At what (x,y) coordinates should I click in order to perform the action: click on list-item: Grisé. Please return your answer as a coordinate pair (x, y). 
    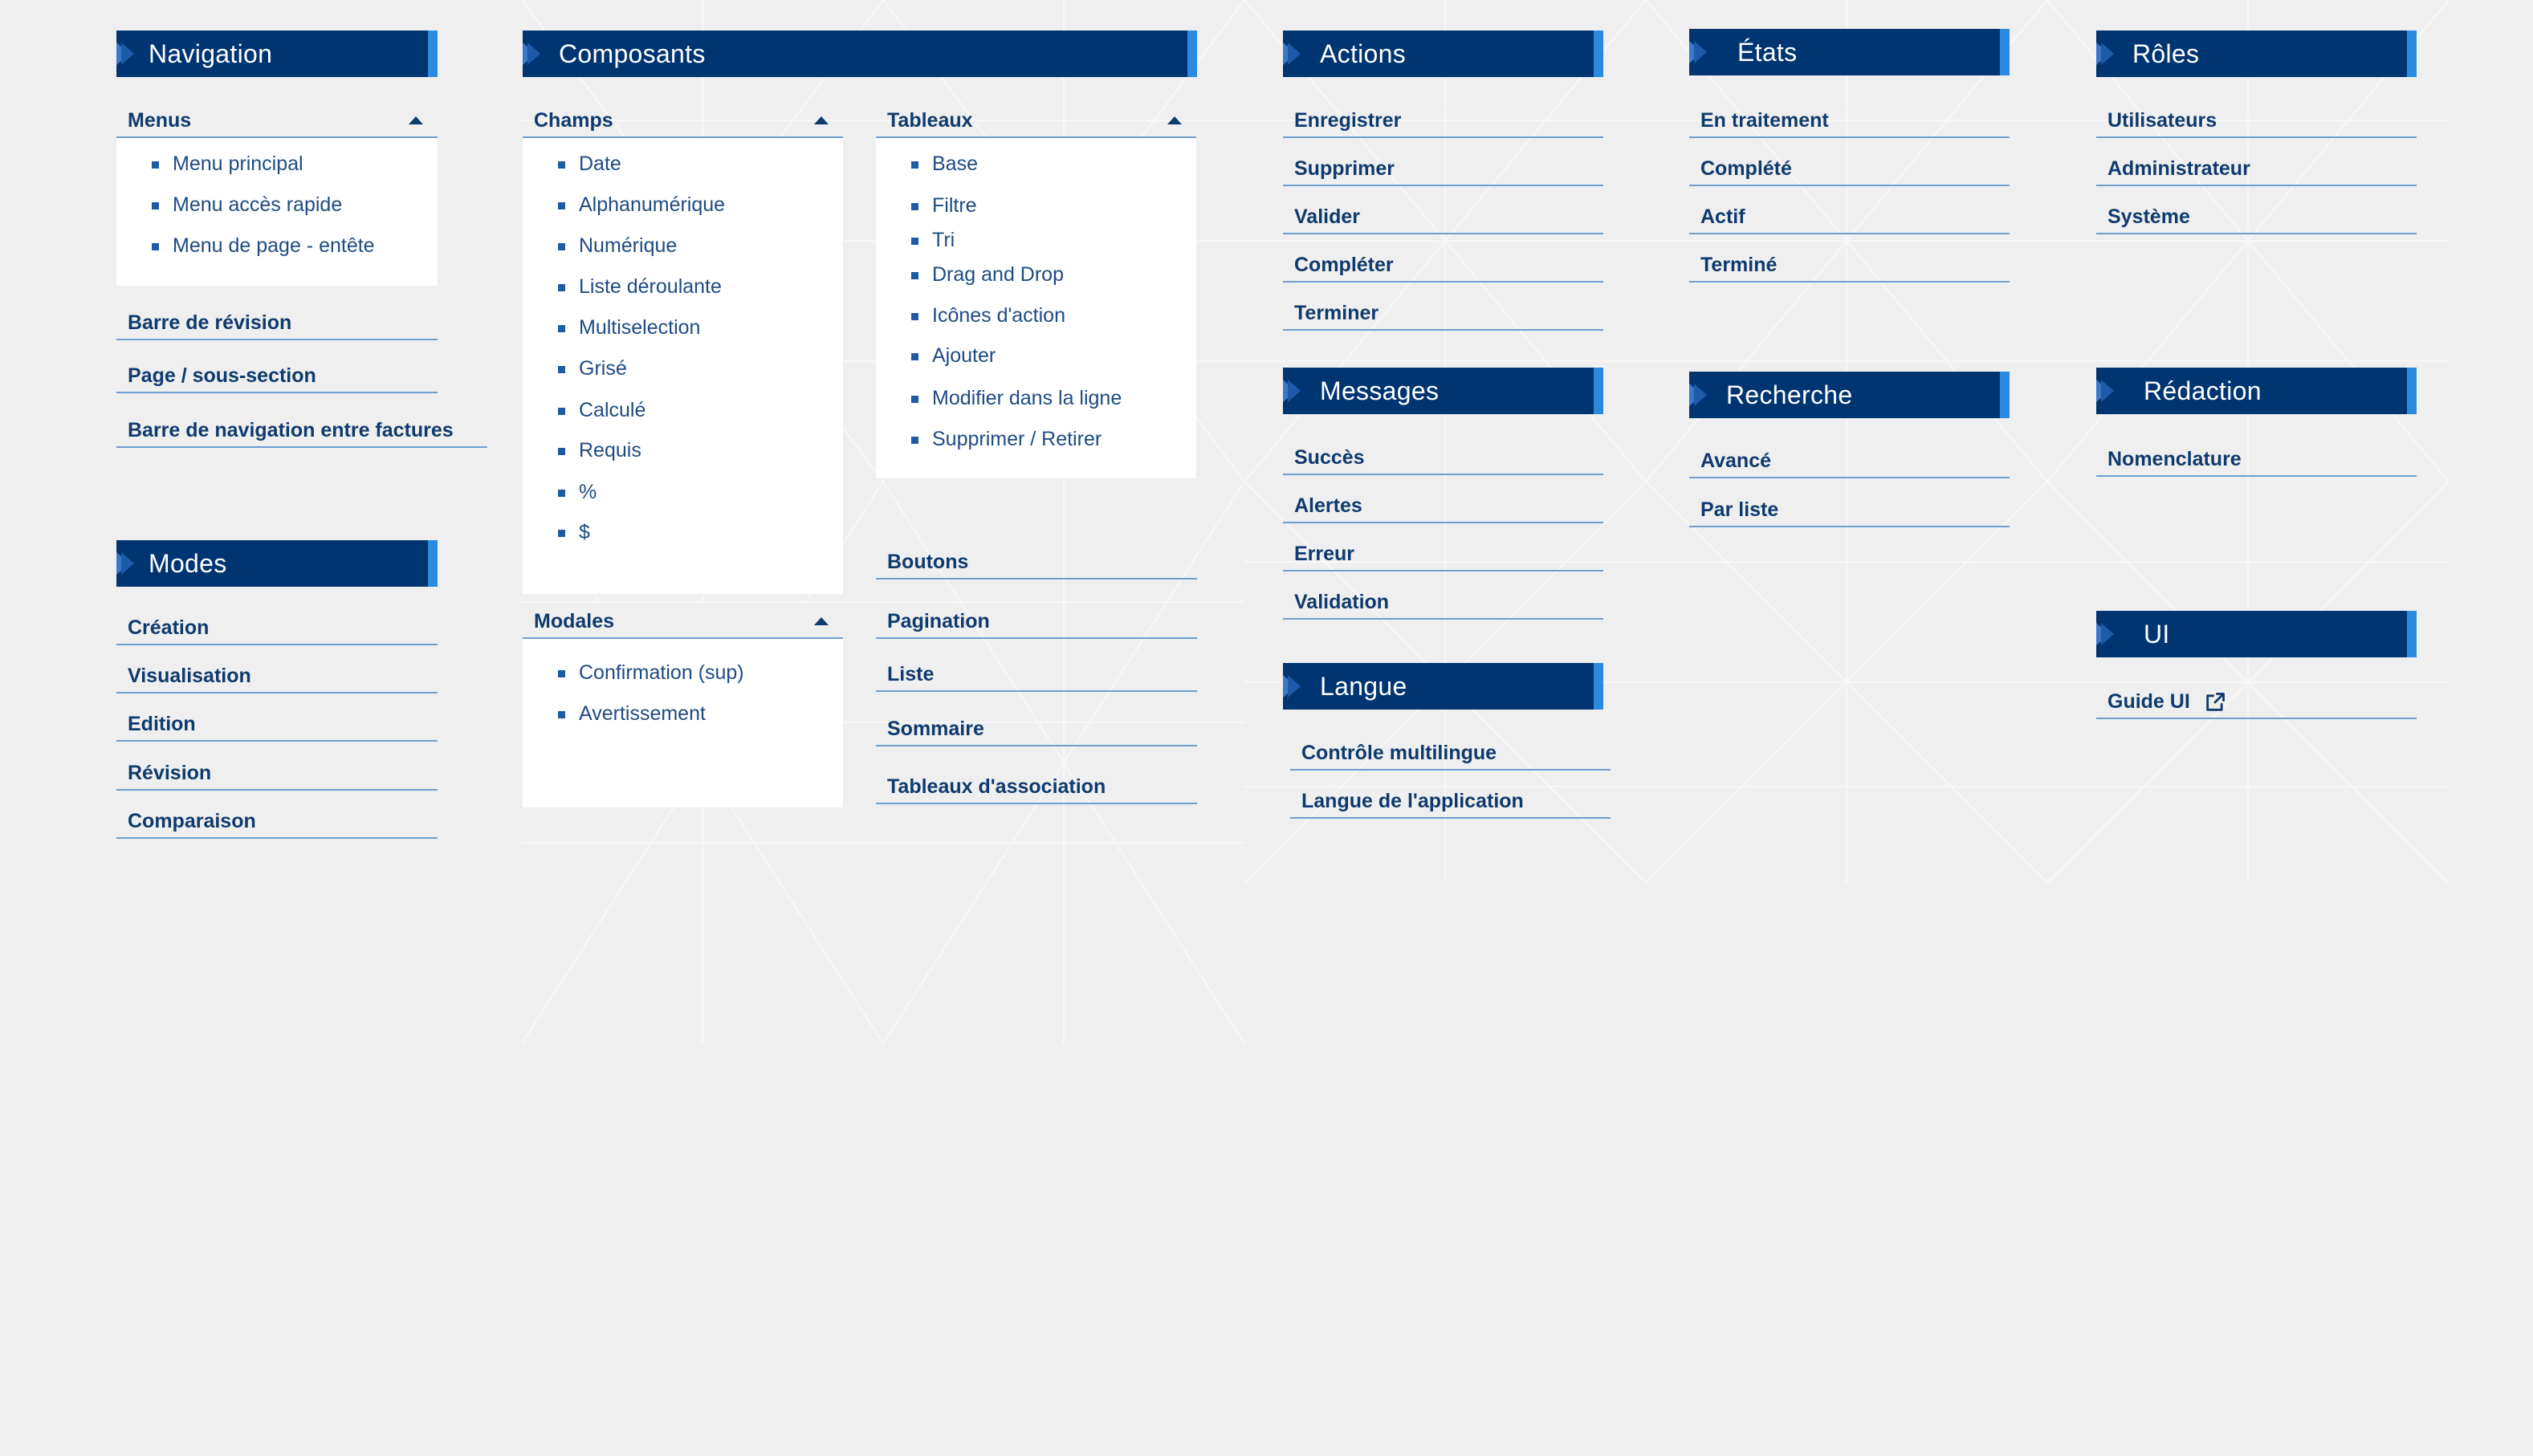
    Looking at the image, I should click on (592, 368).